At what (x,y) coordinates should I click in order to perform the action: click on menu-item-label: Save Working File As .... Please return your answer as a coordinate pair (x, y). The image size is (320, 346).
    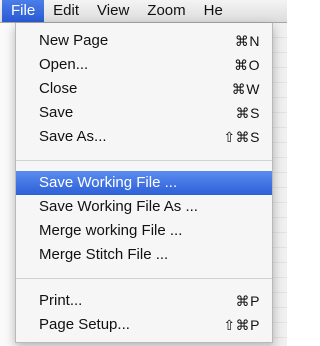
    Looking at the image, I should click on (118, 206).